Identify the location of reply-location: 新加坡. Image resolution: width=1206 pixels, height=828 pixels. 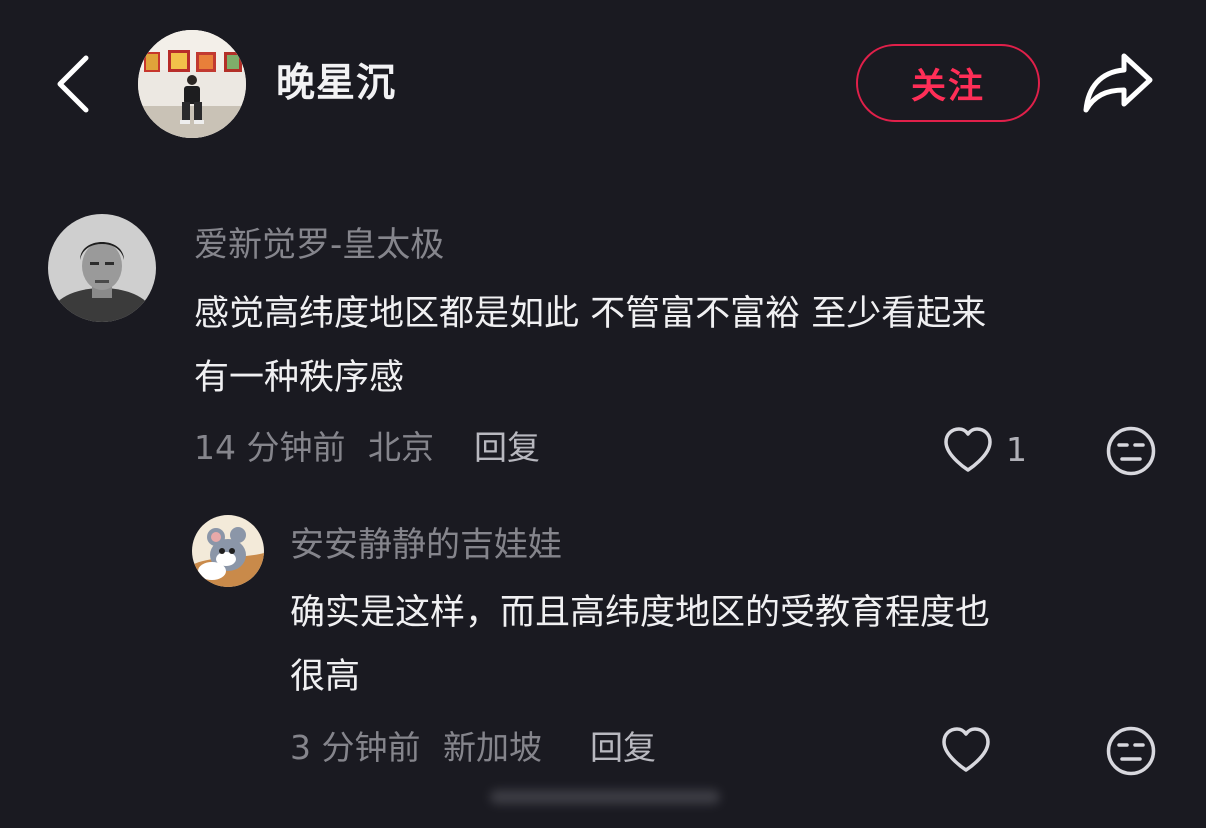
(492, 747).